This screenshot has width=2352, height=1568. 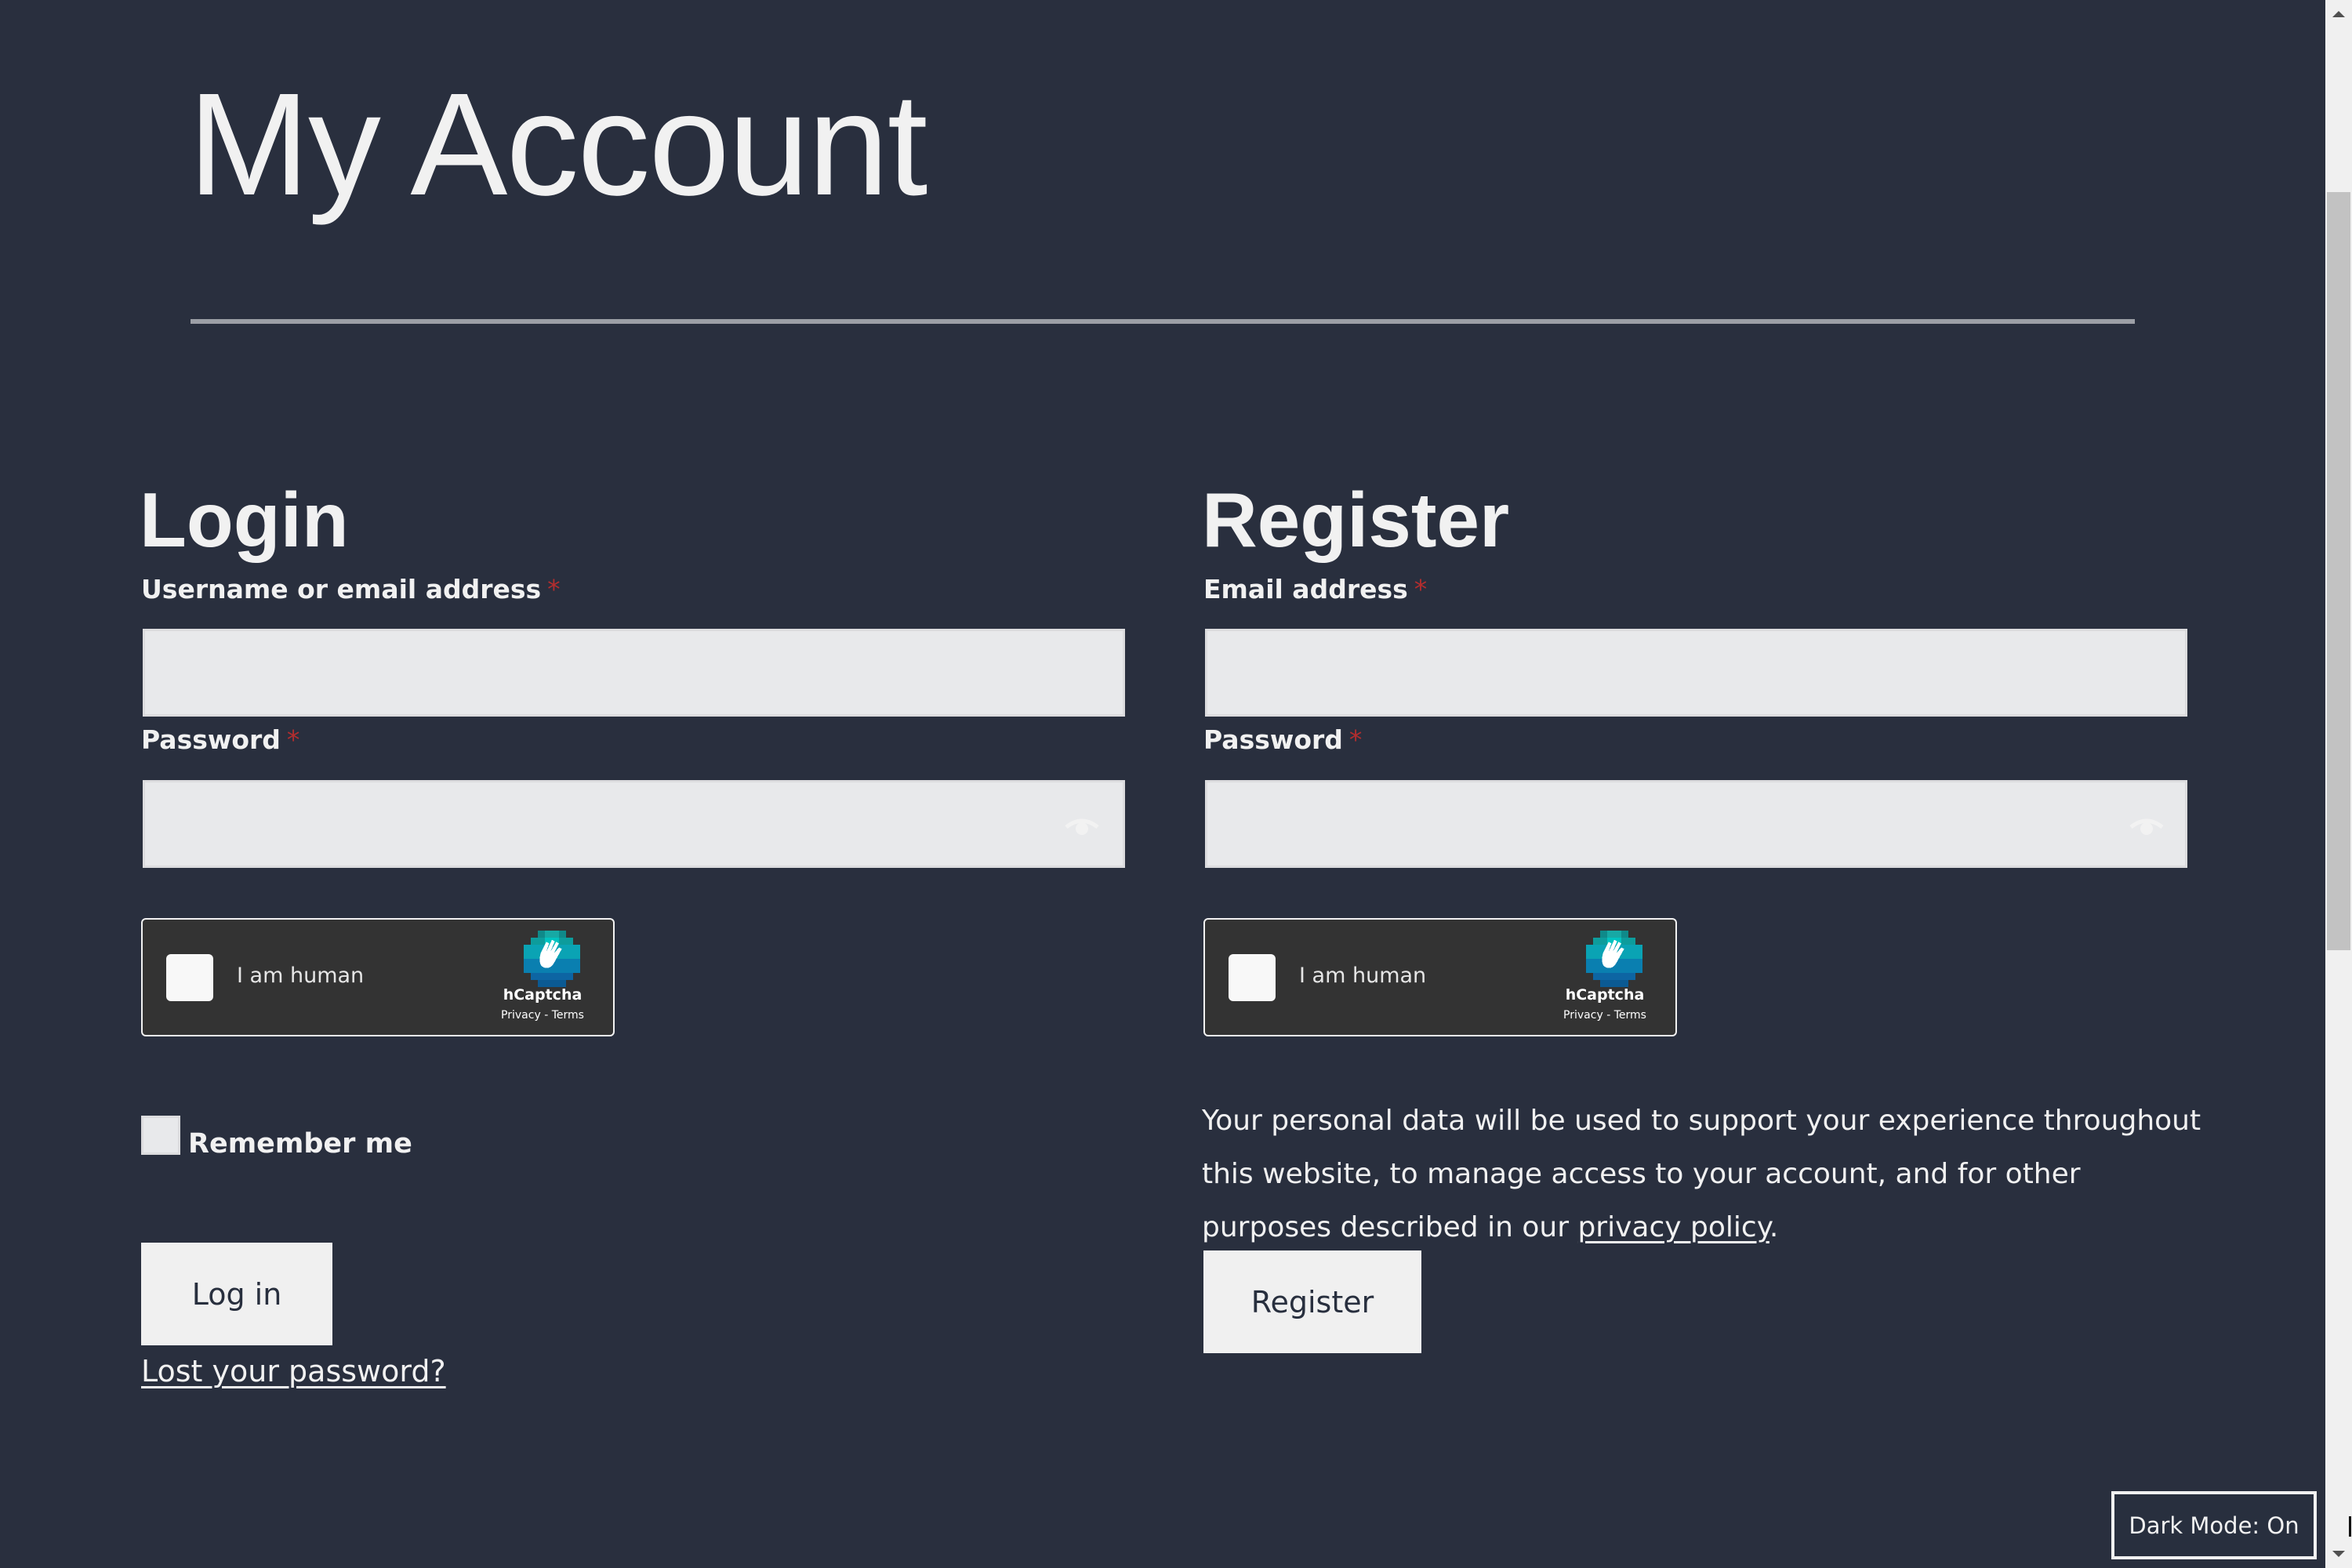 I want to click on scrollbar-thumb, so click(x=2338, y=571).